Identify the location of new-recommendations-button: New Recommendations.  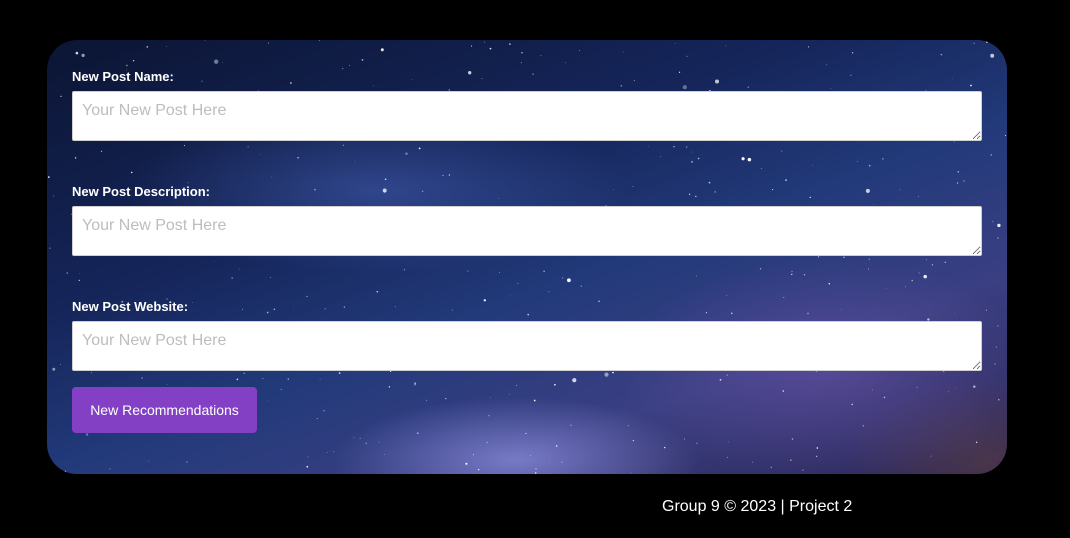
(164, 410).